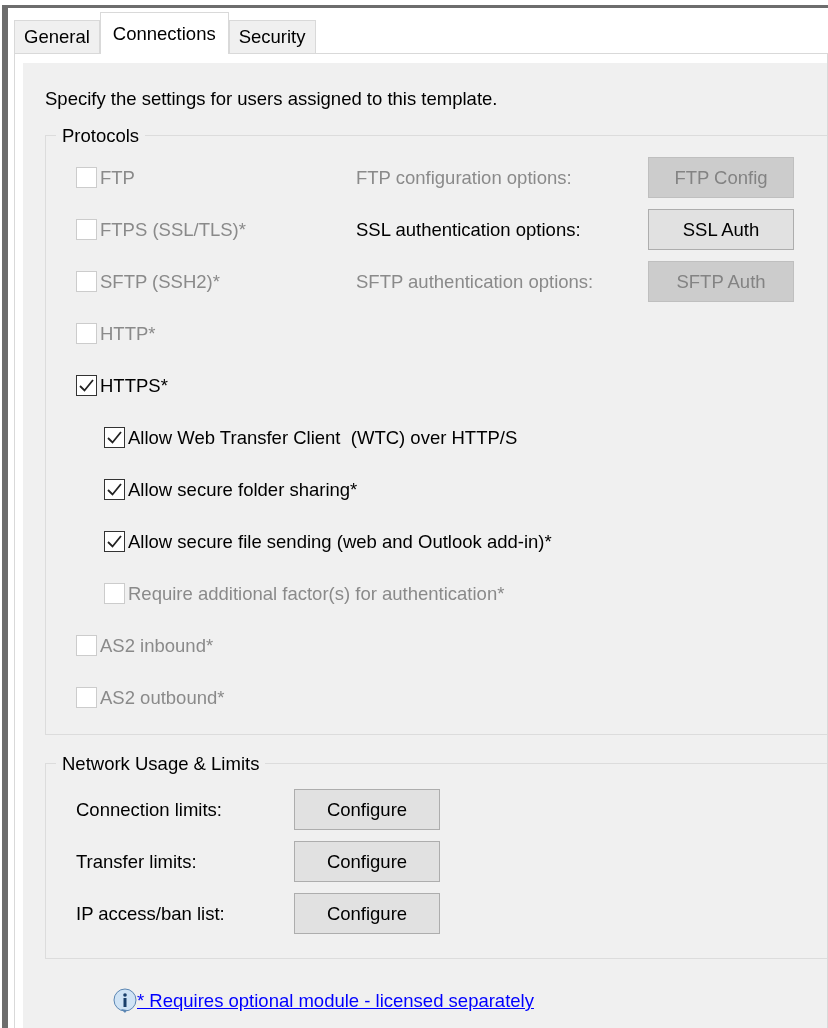  Describe the element at coordinates (149, 809) in the screenshot. I see `field-label: Connection limits:` at that location.